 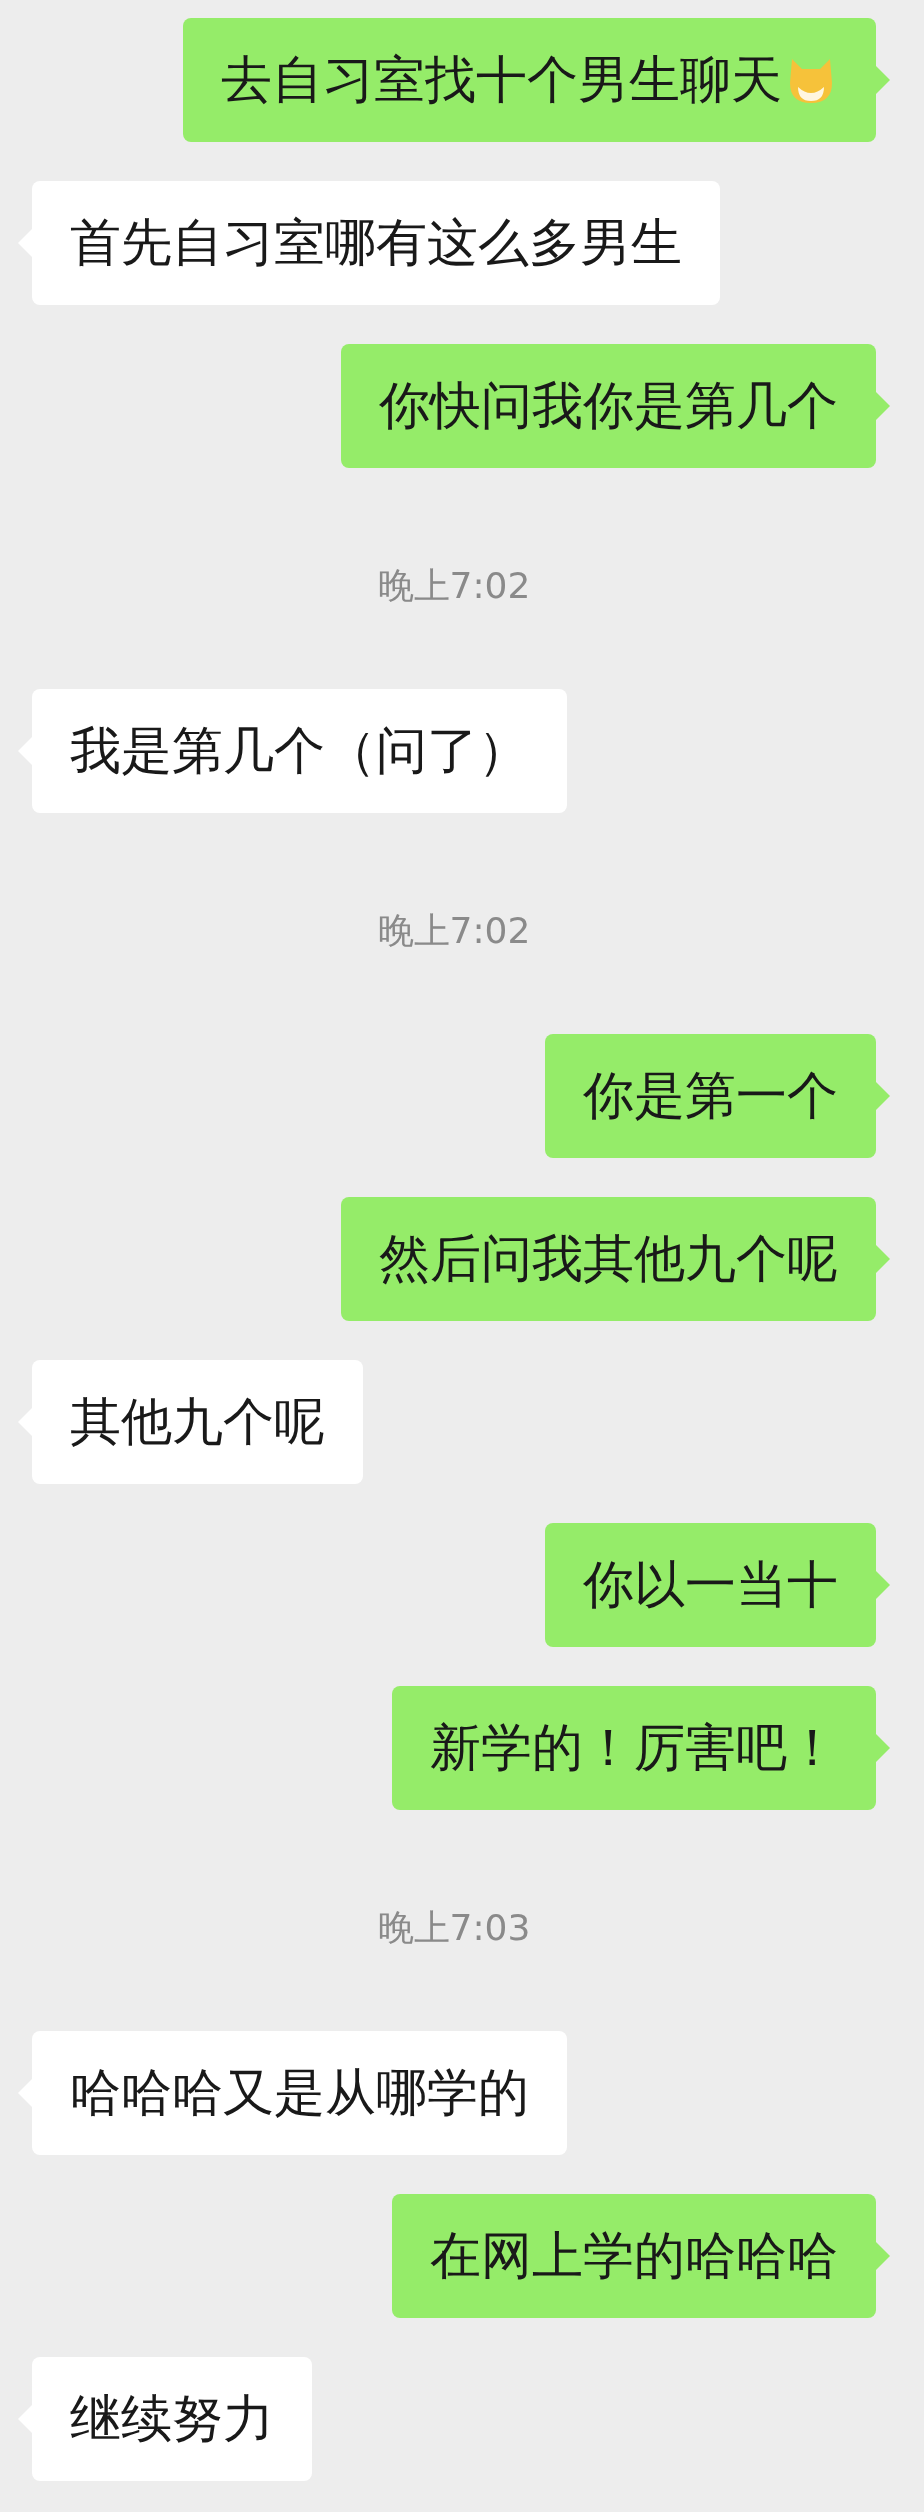 What do you see at coordinates (376, 243) in the screenshot?
I see `message-bubble: 首先自习室哪有这么多男生` at bounding box center [376, 243].